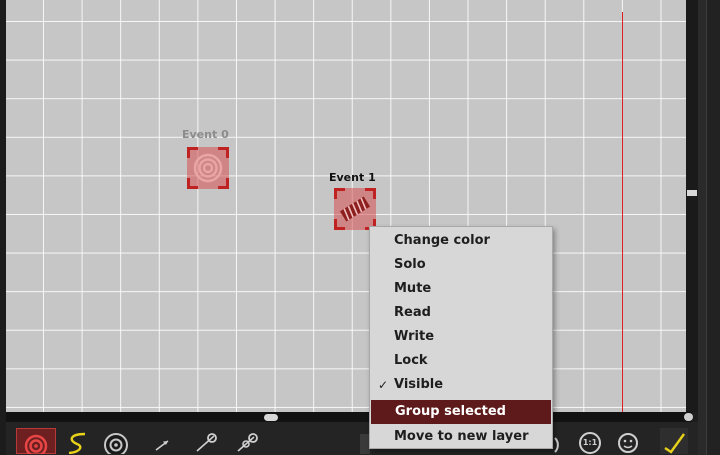 The width and height of the screenshot is (720, 455). Describe the element at coordinates (162, 445) in the screenshot. I see `arrow-tool-icon` at that location.